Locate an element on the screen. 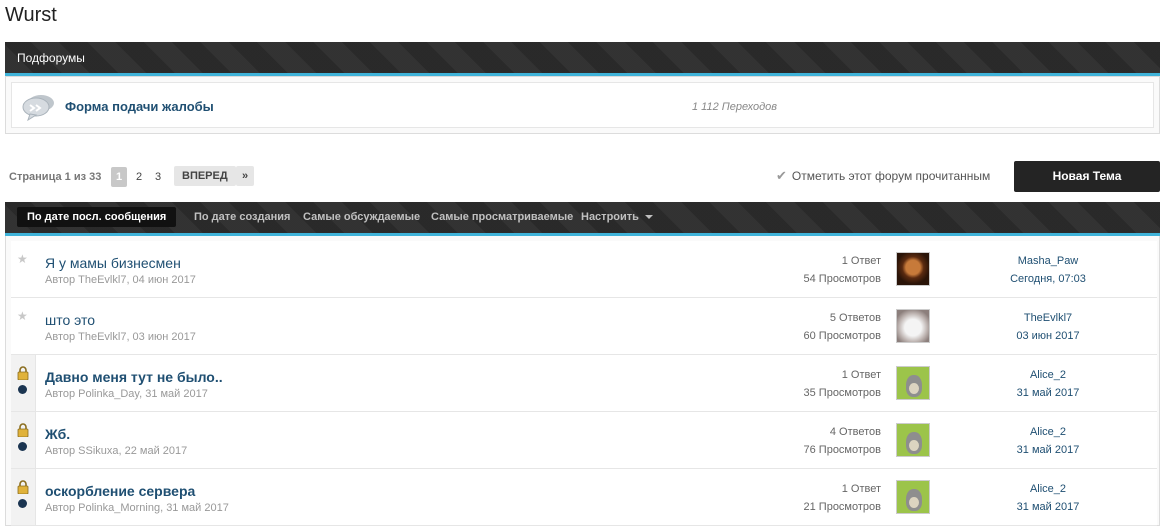 The width and height of the screenshot is (1160, 526). subforum-stats: 1 112 Переходов is located at coordinates (735, 107).